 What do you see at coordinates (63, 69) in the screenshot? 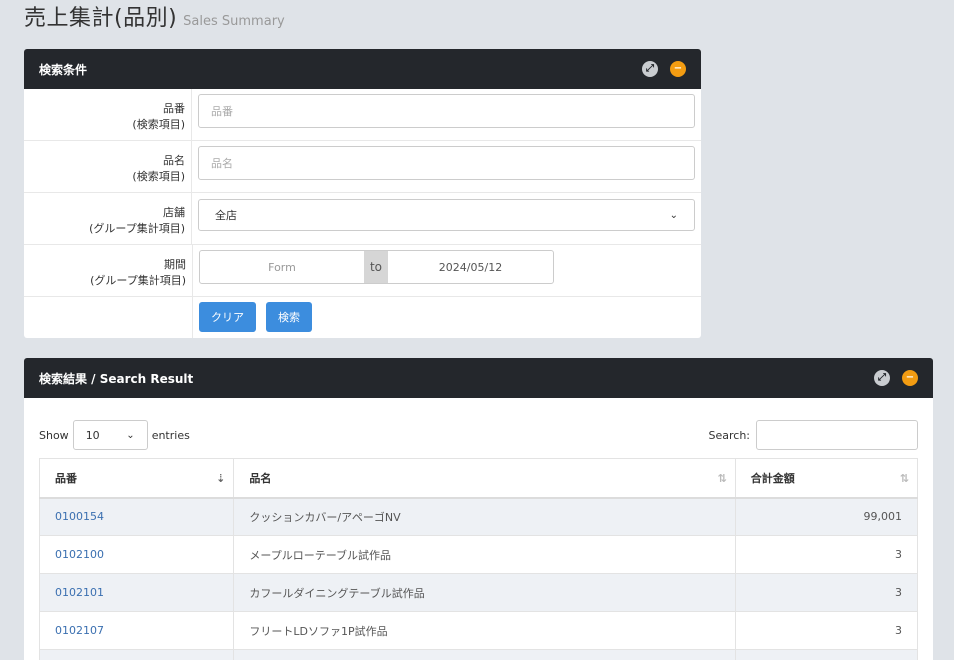
I see `search-panel-title: 検索条件` at bounding box center [63, 69].